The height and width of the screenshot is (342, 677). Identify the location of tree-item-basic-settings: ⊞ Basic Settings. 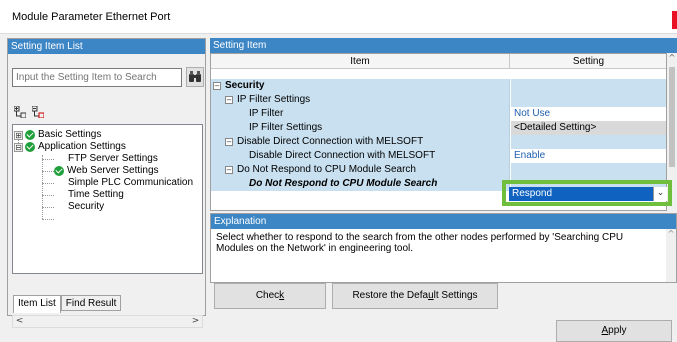
(57, 135).